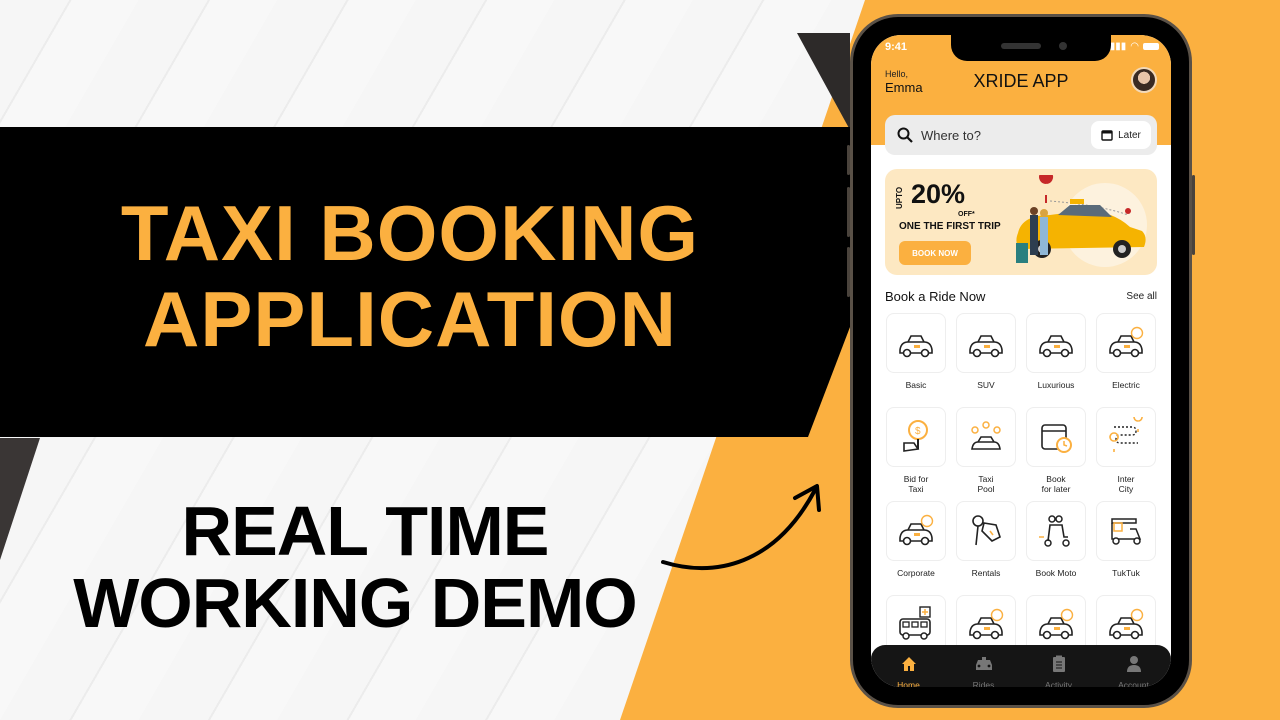  I want to click on nav-item-rides: Rides, so click(984, 671).